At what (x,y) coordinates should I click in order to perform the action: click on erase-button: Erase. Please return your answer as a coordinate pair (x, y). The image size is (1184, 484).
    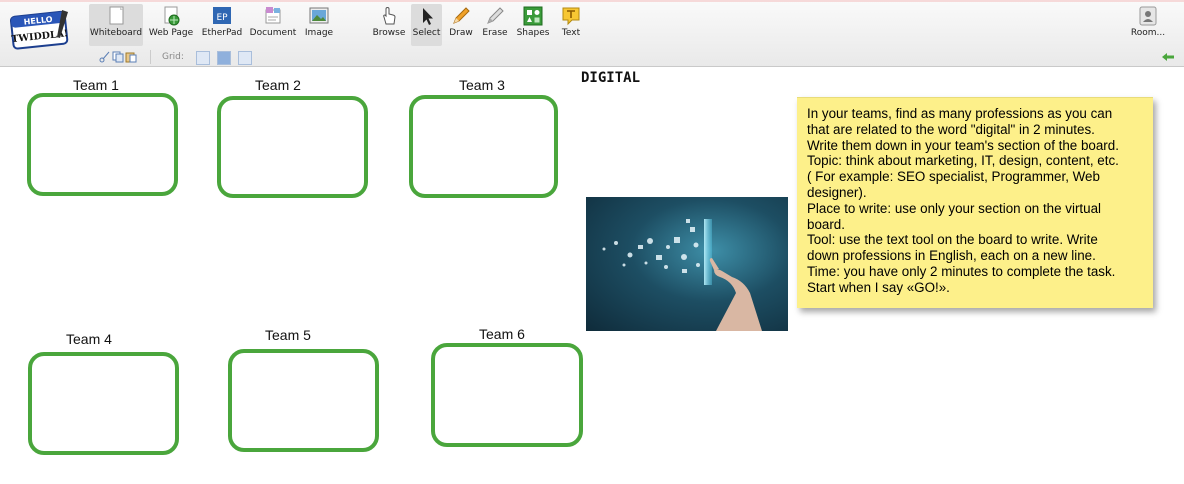
    Looking at the image, I should click on (495, 21).